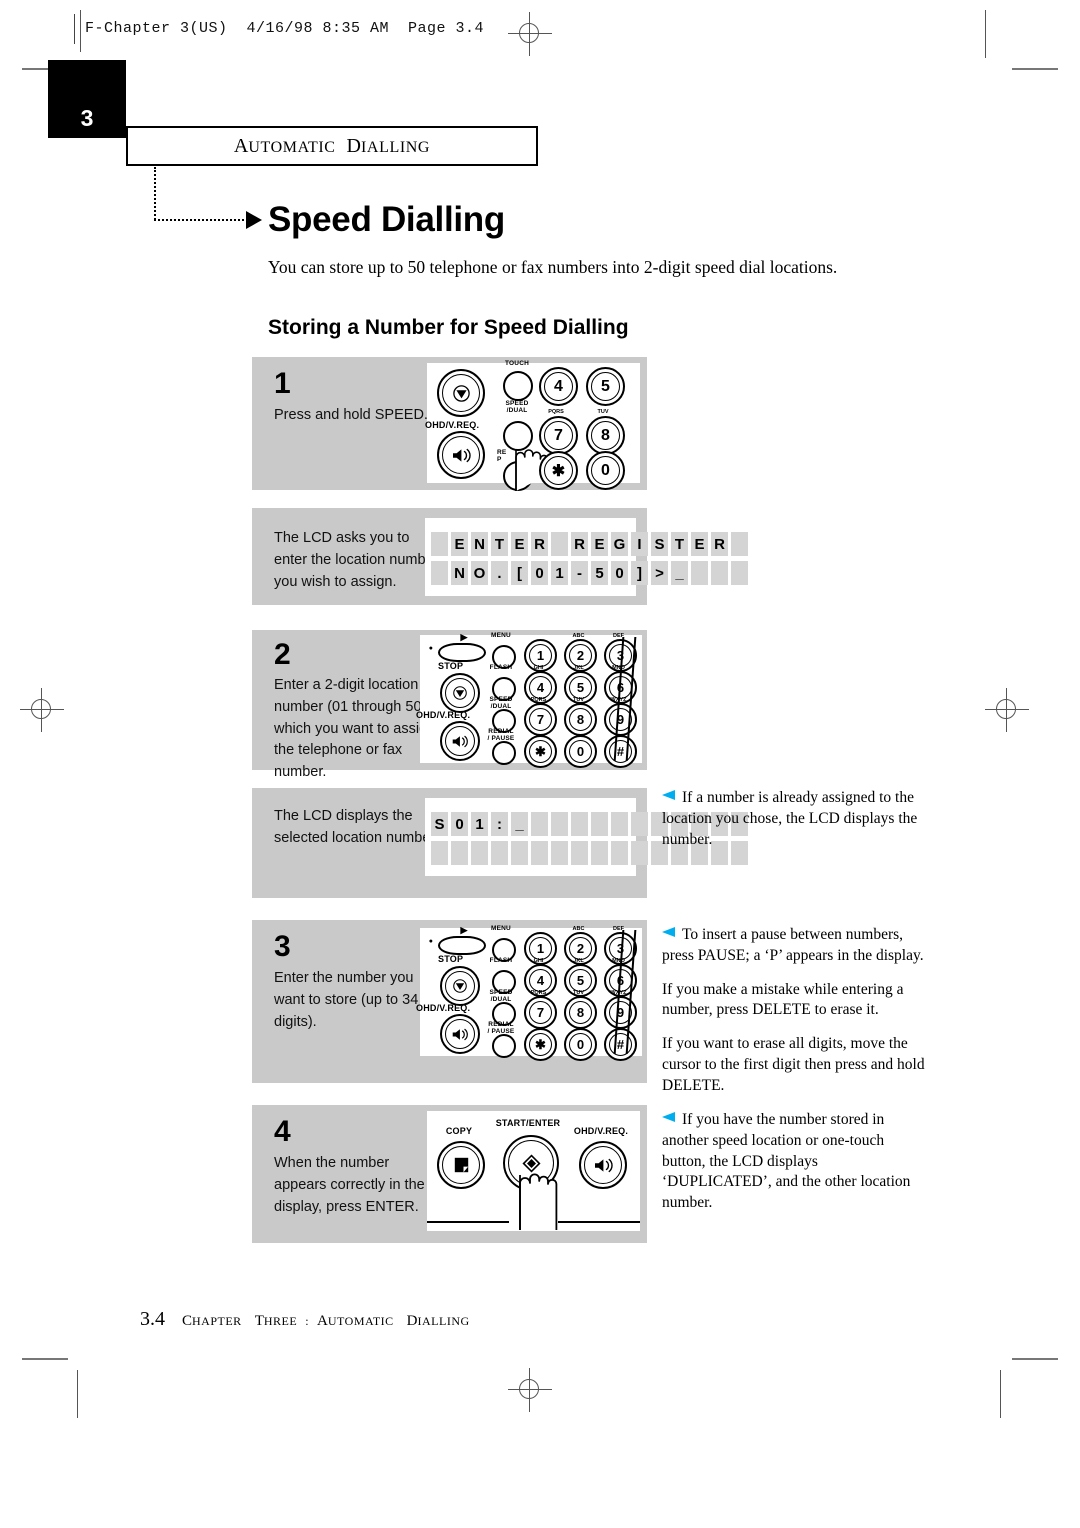 This screenshot has width=1080, height=1528. What do you see at coordinates (87, 99) in the screenshot?
I see `chapter-tab: 3` at bounding box center [87, 99].